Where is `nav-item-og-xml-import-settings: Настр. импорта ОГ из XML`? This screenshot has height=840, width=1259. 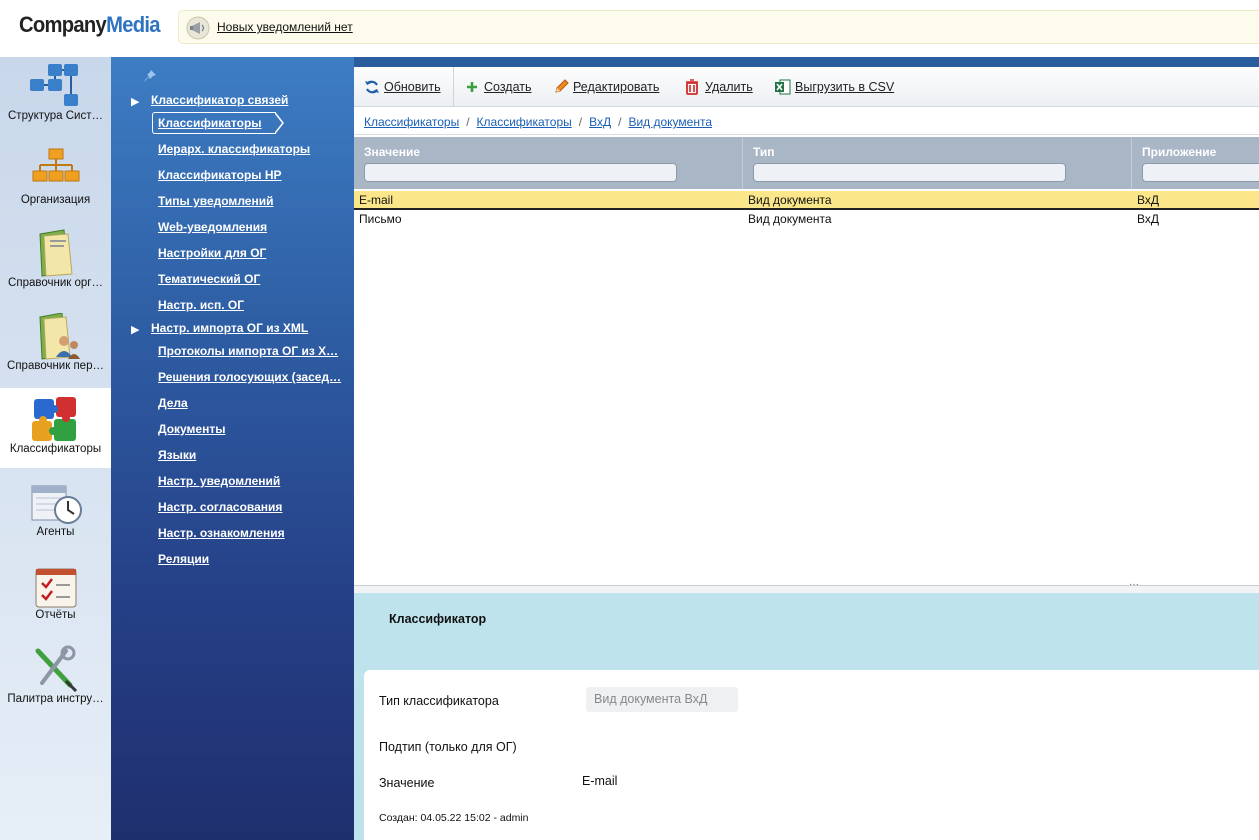
nav-item-og-xml-import-settings: Настр. импорта ОГ из XML is located at coordinates (229, 328).